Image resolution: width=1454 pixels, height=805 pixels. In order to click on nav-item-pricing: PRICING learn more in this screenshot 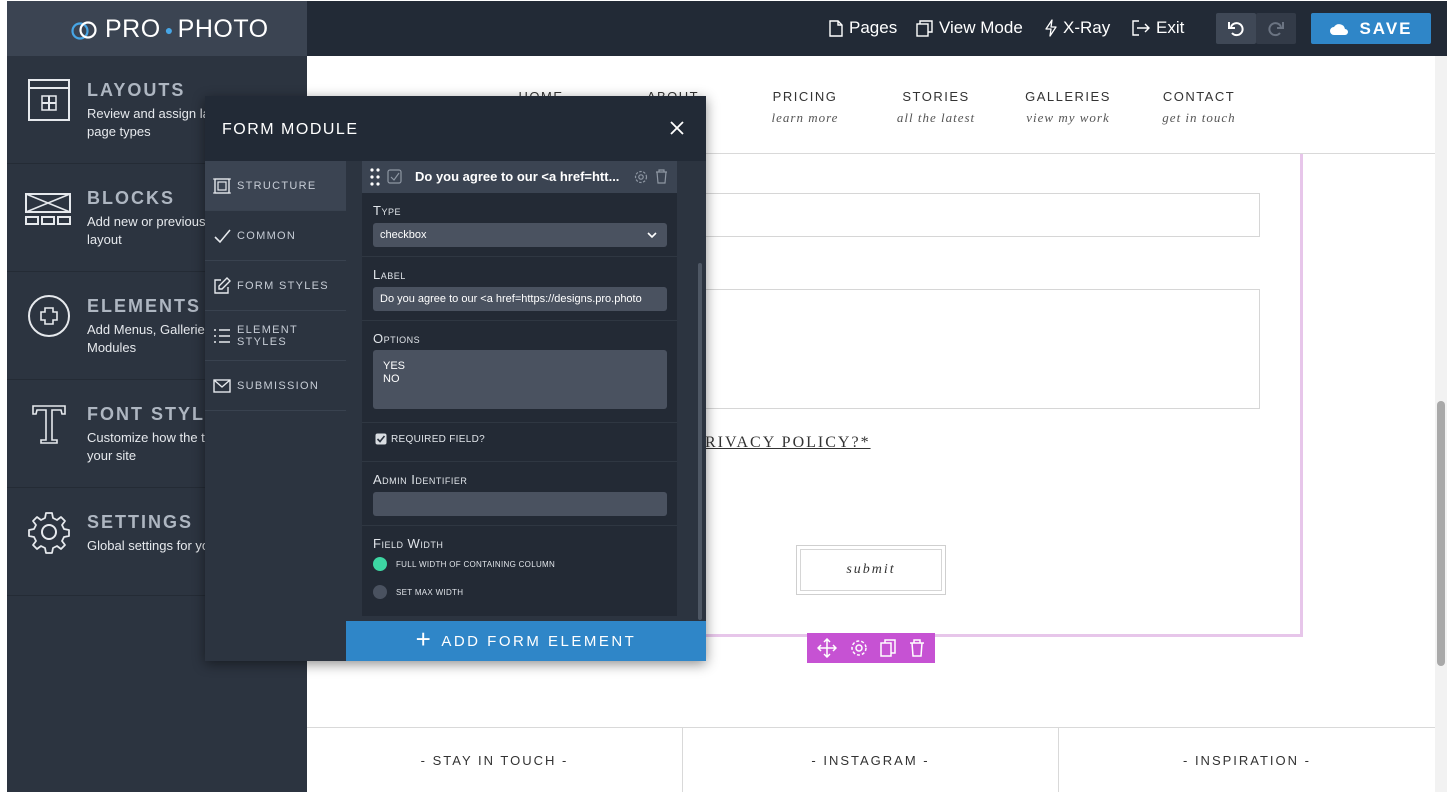, I will do `click(805, 107)`.